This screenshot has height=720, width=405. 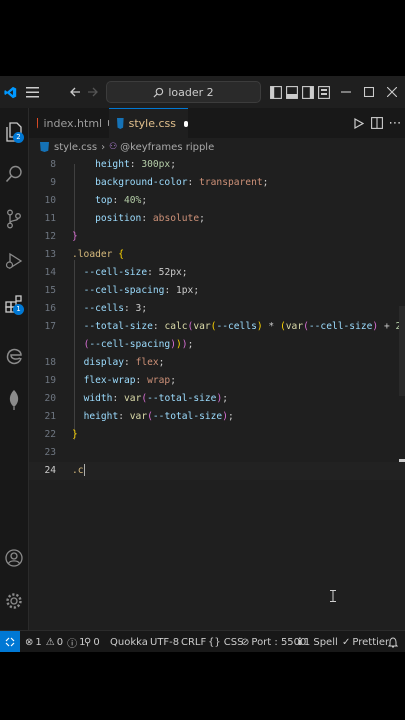 What do you see at coordinates (73, 123) in the screenshot?
I see `tab-label: index.html` at bounding box center [73, 123].